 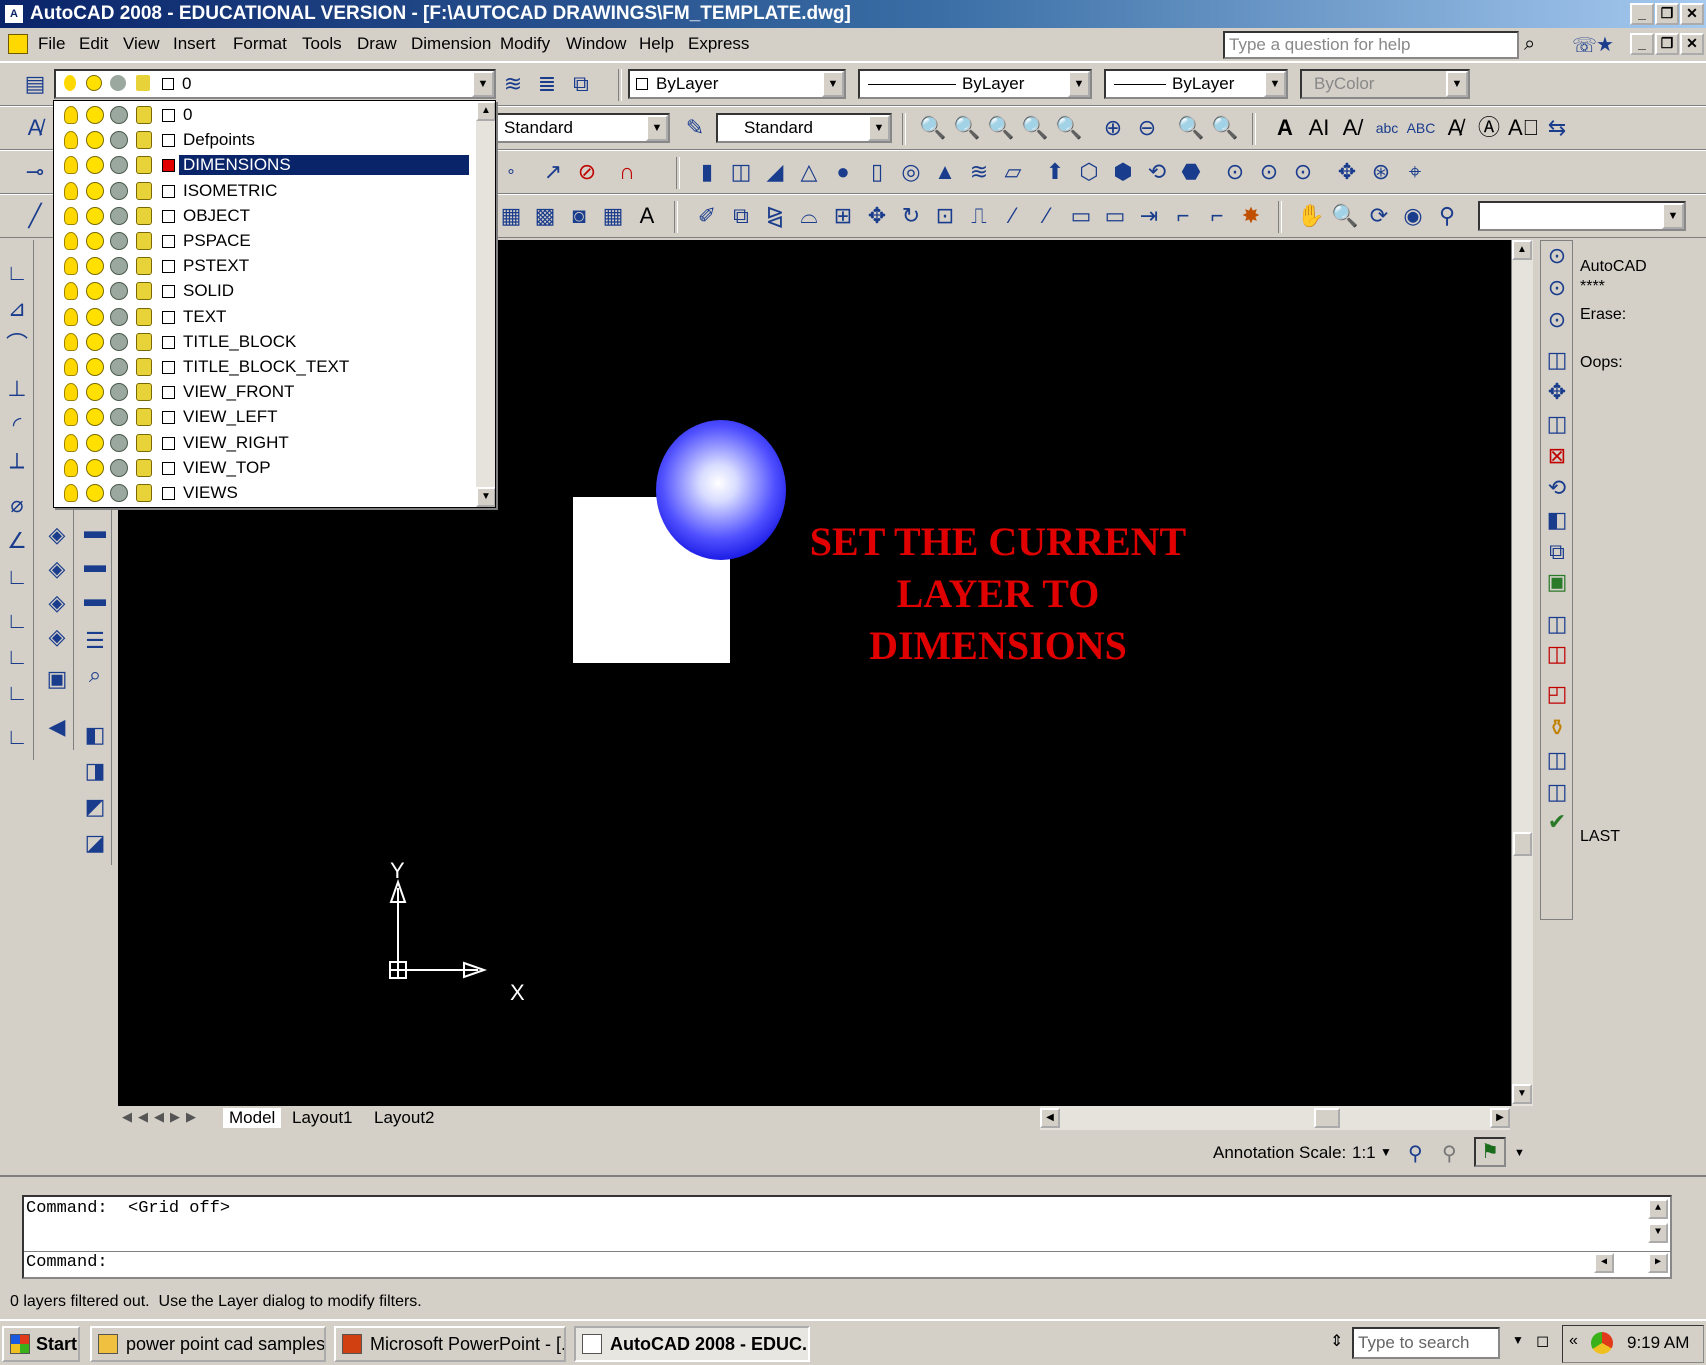 I want to click on find-text-icon: abc, so click(x=1387, y=128).